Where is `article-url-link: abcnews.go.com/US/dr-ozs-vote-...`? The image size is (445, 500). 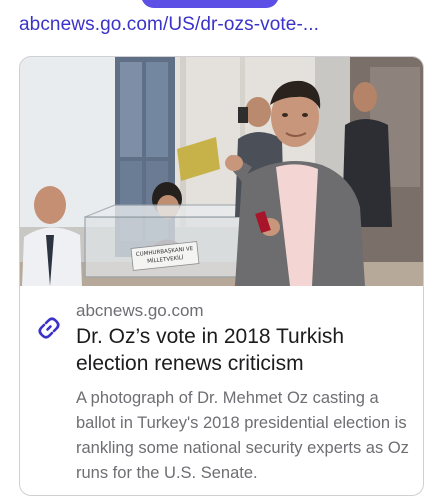
article-url-link: abcnews.go.com/US/dr-ozs-vote-... is located at coordinates (224, 25).